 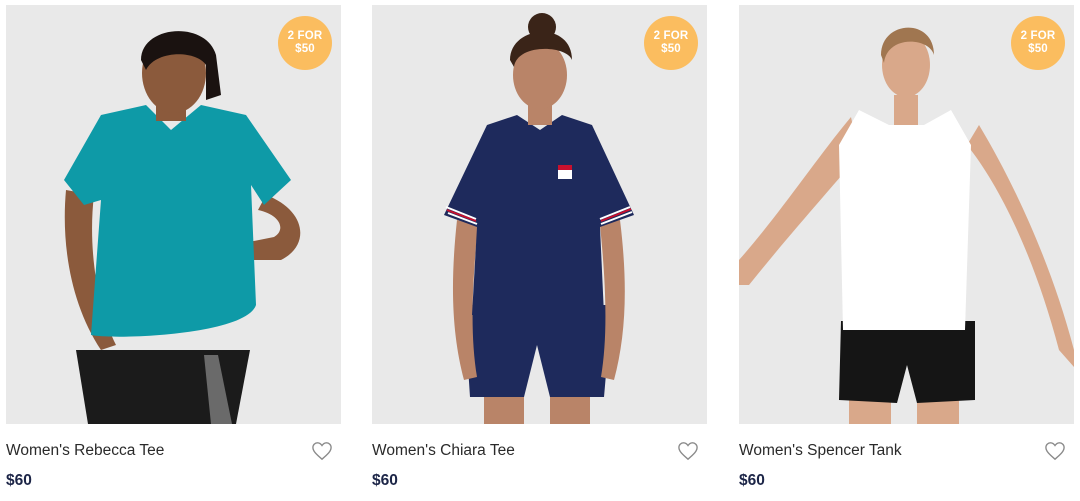 What do you see at coordinates (443, 451) in the screenshot?
I see `product-name: Women's Chiara Tee` at bounding box center [443, 451].